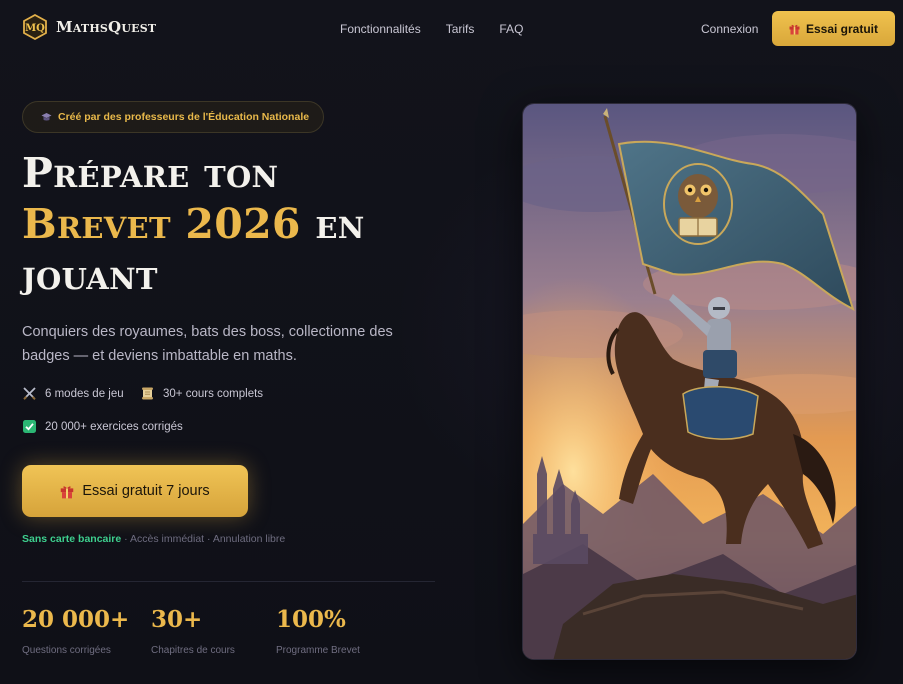  What do you see at coordinates (311, 619) in the screenshot?
I see `stat-program-value: 100%` at bounding box center [311, 619].